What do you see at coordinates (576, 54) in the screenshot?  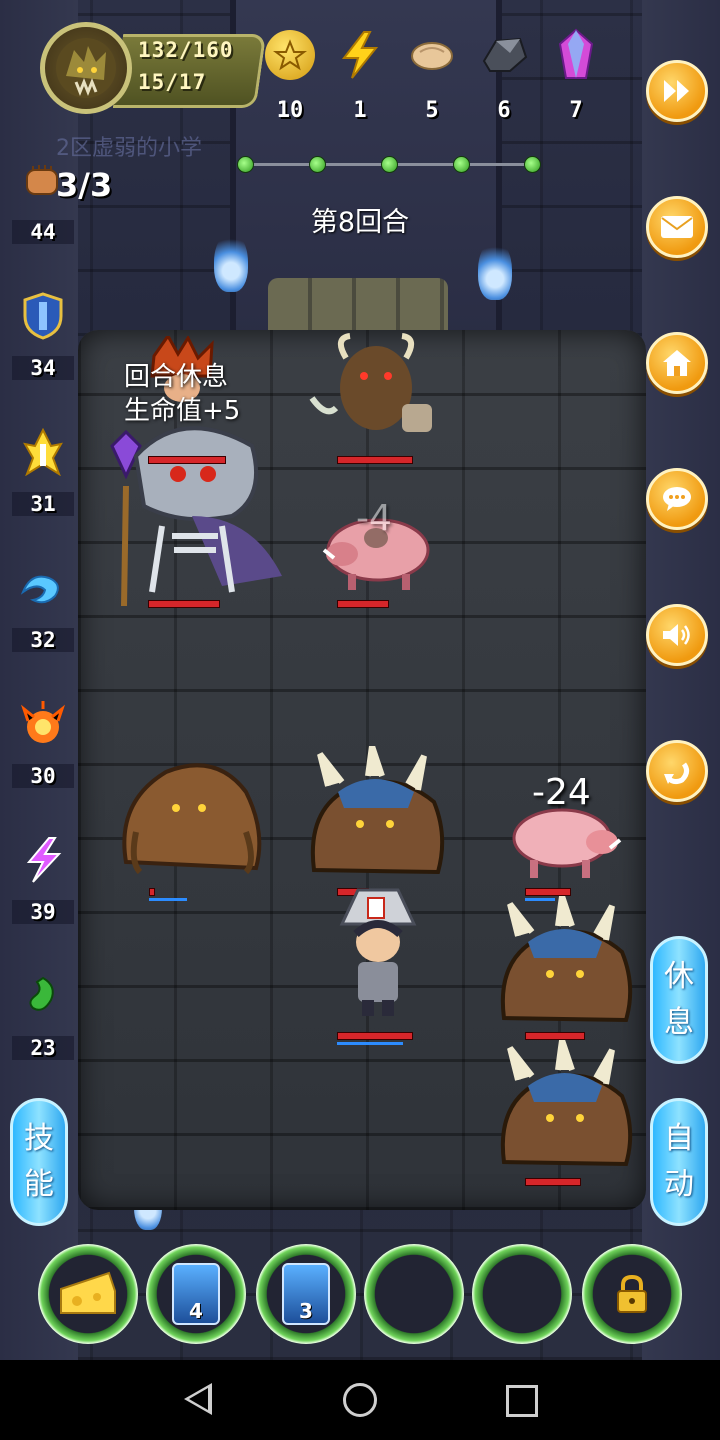 I see `crystal-icon` at bounding box center [576, 54].